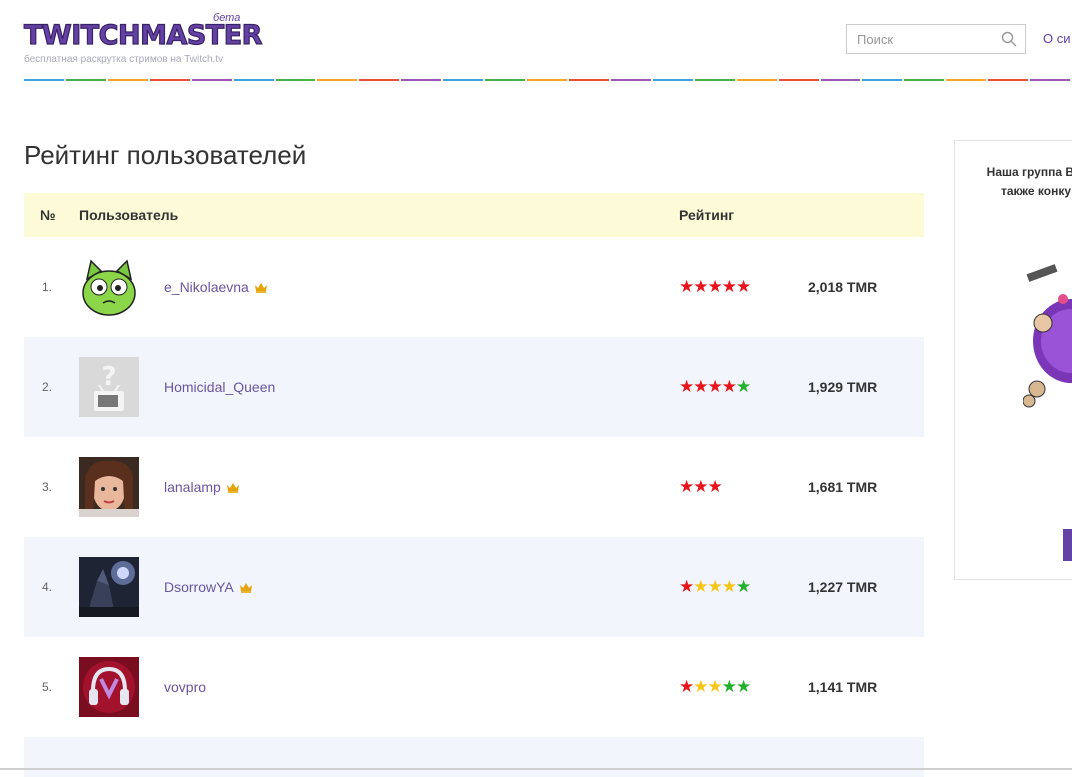 Image resolution: width=1072 pixels, height=777 pixels. What do you see at coordinates (1057, 38) in the screenshot?
I see `nav-link-about: О си` at bounding box center [1057, 38].